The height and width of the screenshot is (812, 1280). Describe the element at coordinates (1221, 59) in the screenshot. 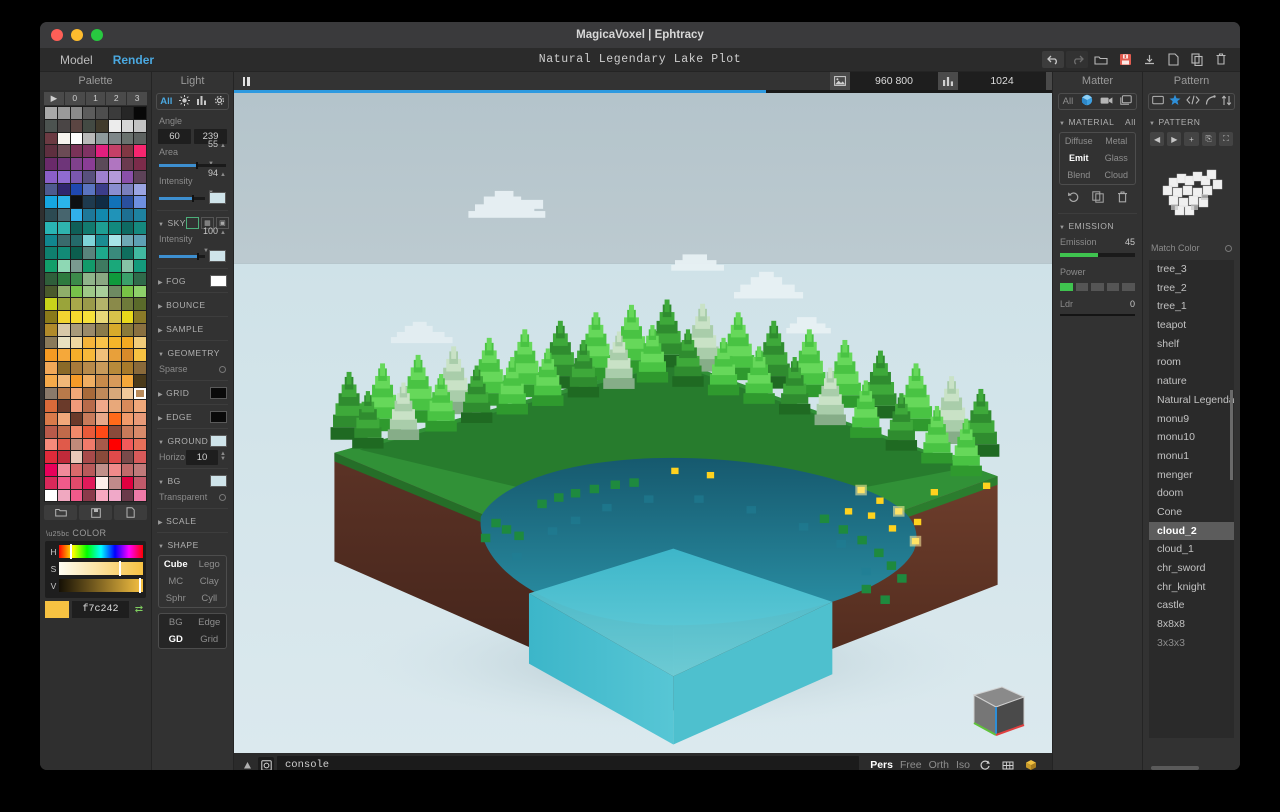

I see `delete-icon` at that location.